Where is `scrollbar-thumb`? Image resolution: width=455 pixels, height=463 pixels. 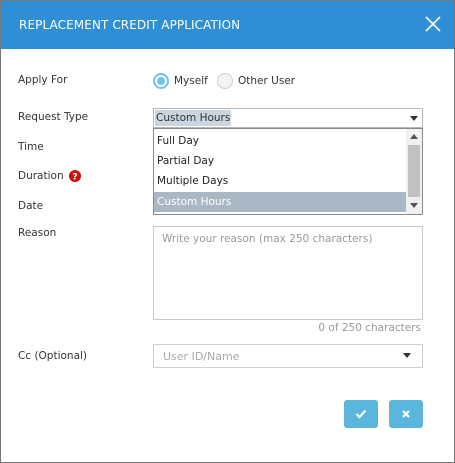 scrollbar-thumb is located at coordinates (414, 171).